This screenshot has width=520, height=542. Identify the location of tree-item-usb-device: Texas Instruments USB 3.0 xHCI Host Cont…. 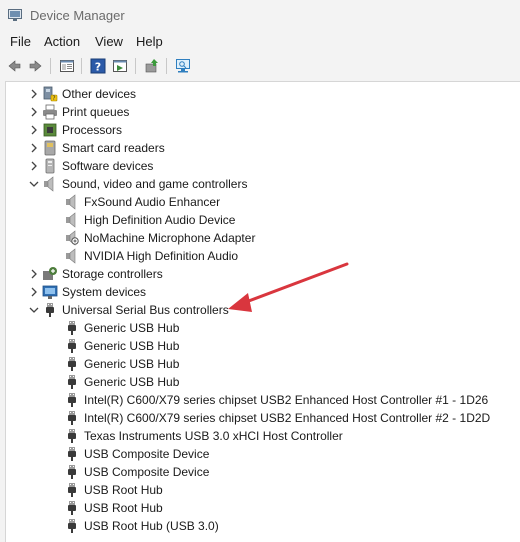
(203, 436).